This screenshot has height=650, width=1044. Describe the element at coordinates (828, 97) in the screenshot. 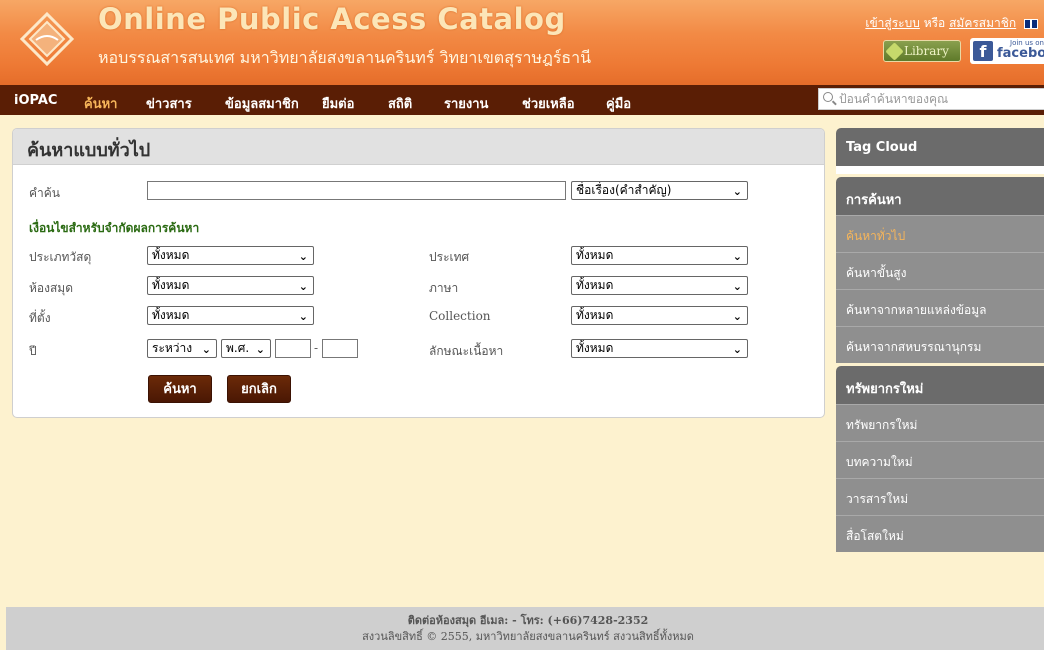

I see `search-icon` at that location.